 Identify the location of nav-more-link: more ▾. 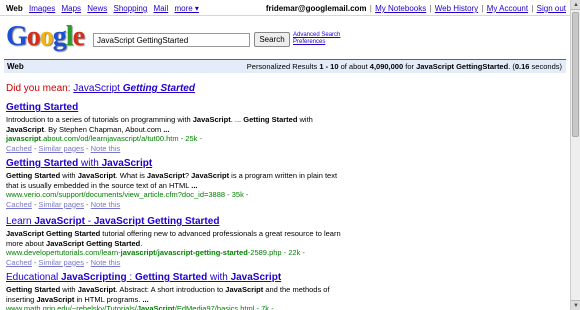
(186, 8).